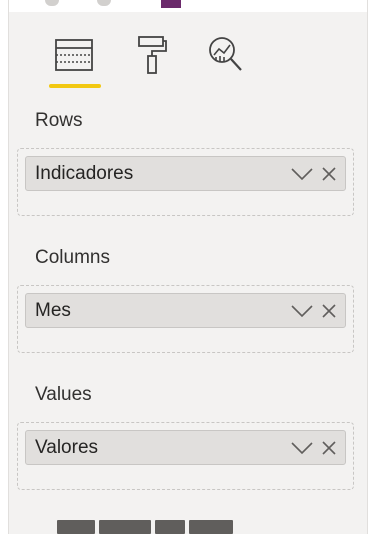 Image resolution: width=377 pixels, height=539 pixels. I want to click on rows-dropzone: Indicadores, so click(185, 182).